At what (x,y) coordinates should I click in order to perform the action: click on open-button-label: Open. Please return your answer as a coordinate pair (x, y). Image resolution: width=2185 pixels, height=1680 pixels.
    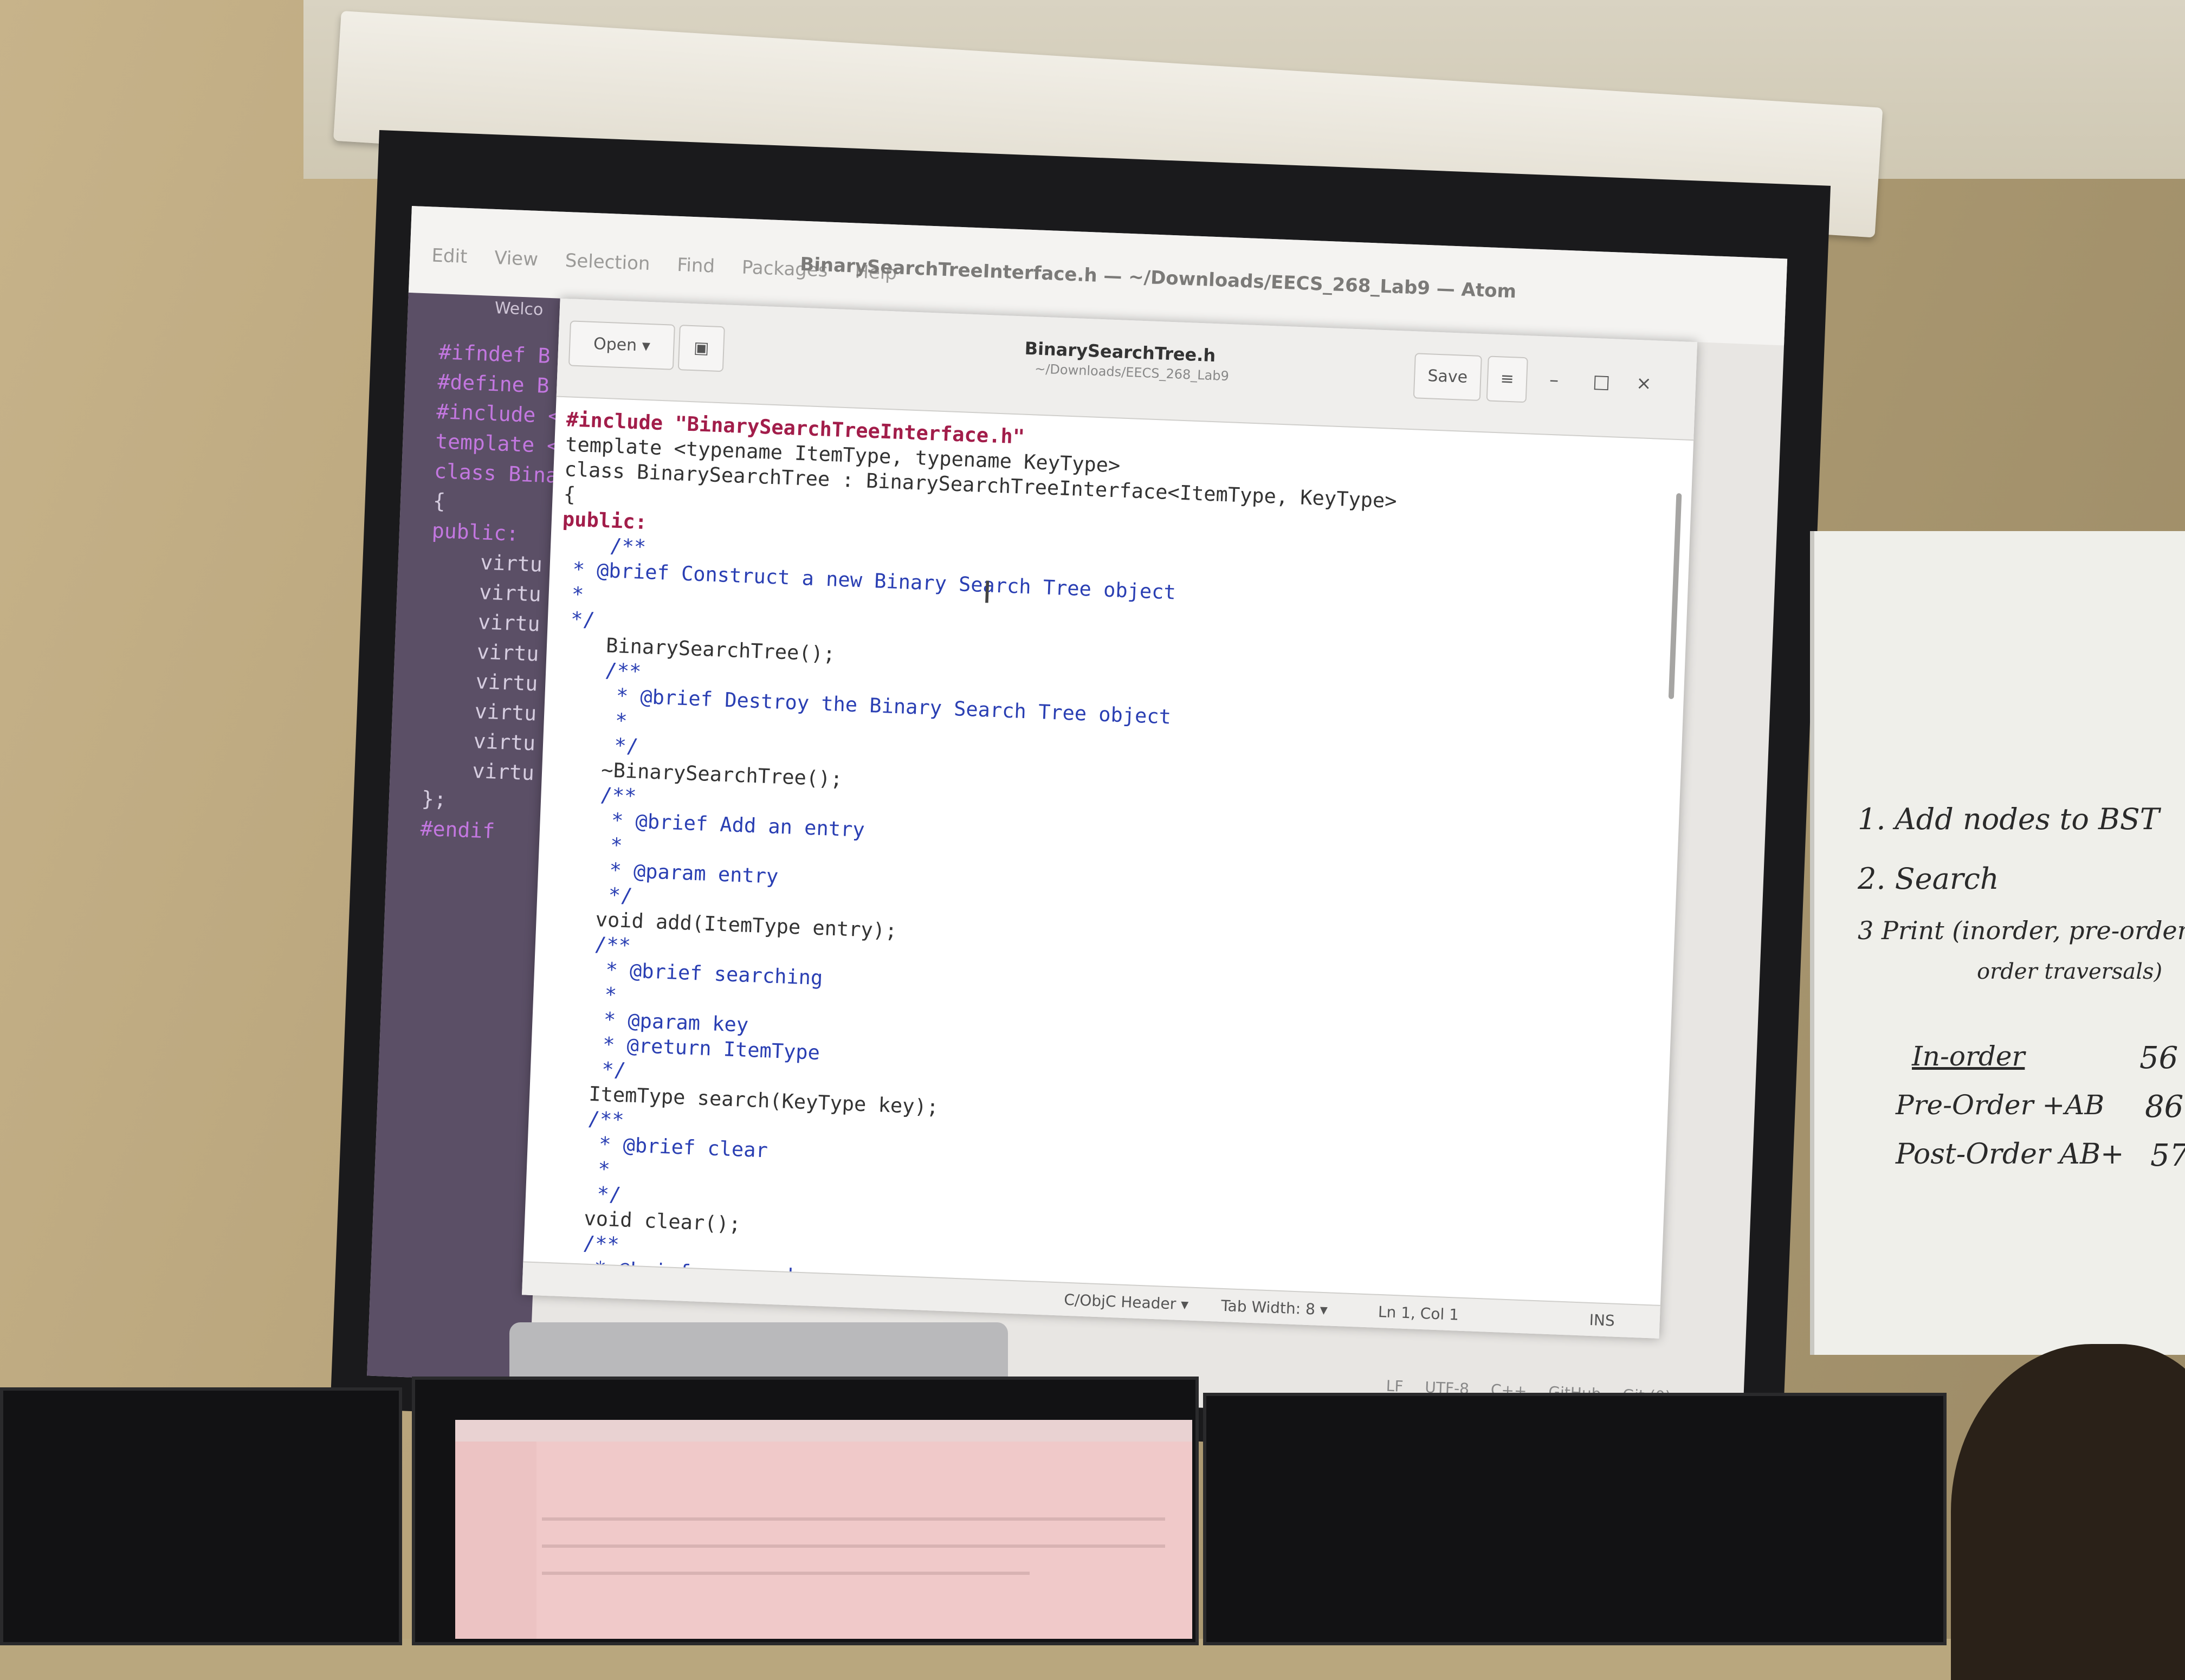
    Looking at the image, I should click on (615, 345).